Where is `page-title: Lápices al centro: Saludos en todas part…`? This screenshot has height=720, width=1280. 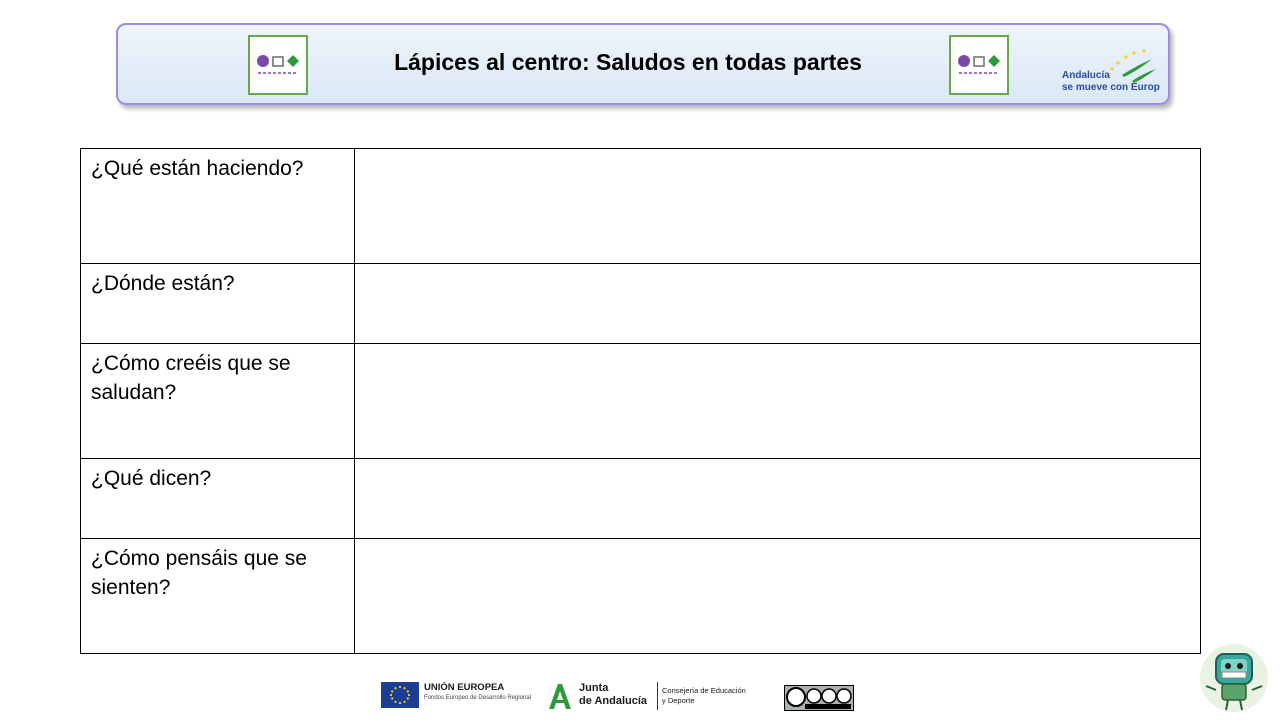 page-title: Lápices al centro: Saludos en todas part… is located at coordinates (628, 62).